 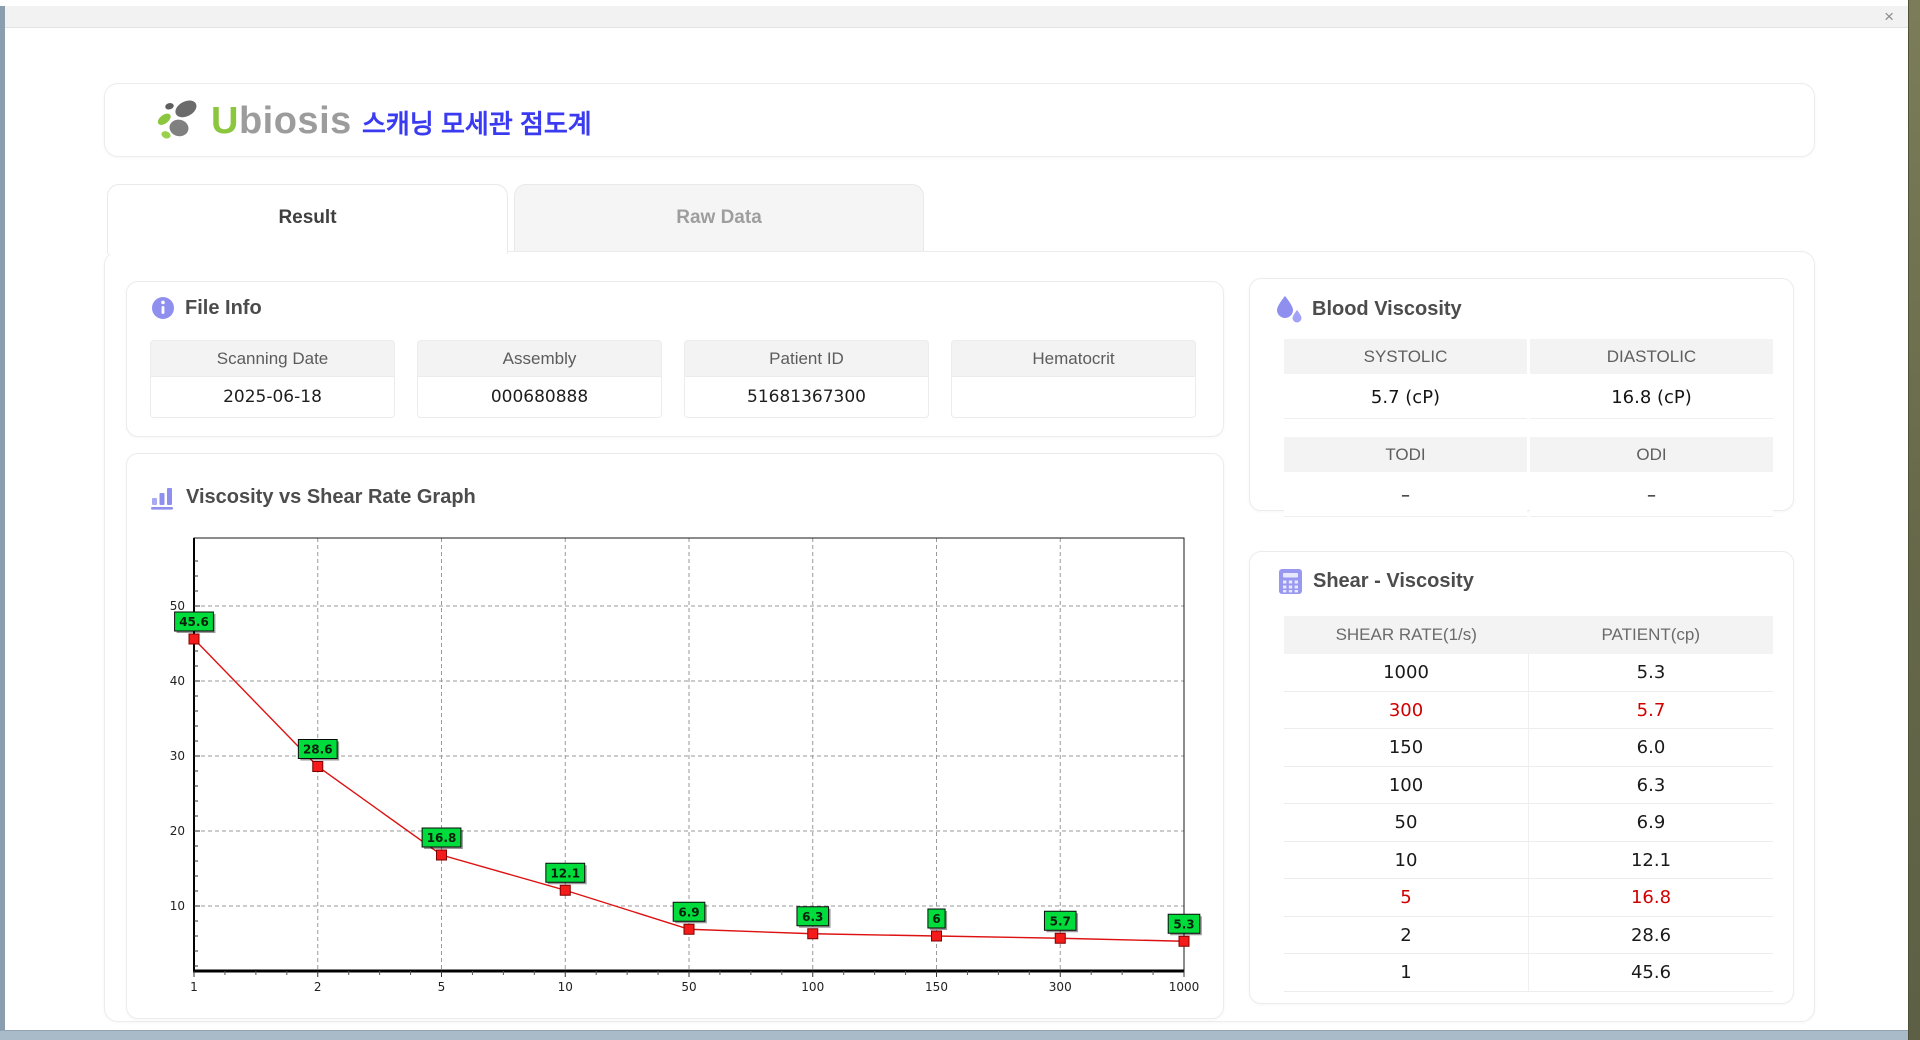 I want to click on field-label: Patient ID, so click(x=806, y=358).